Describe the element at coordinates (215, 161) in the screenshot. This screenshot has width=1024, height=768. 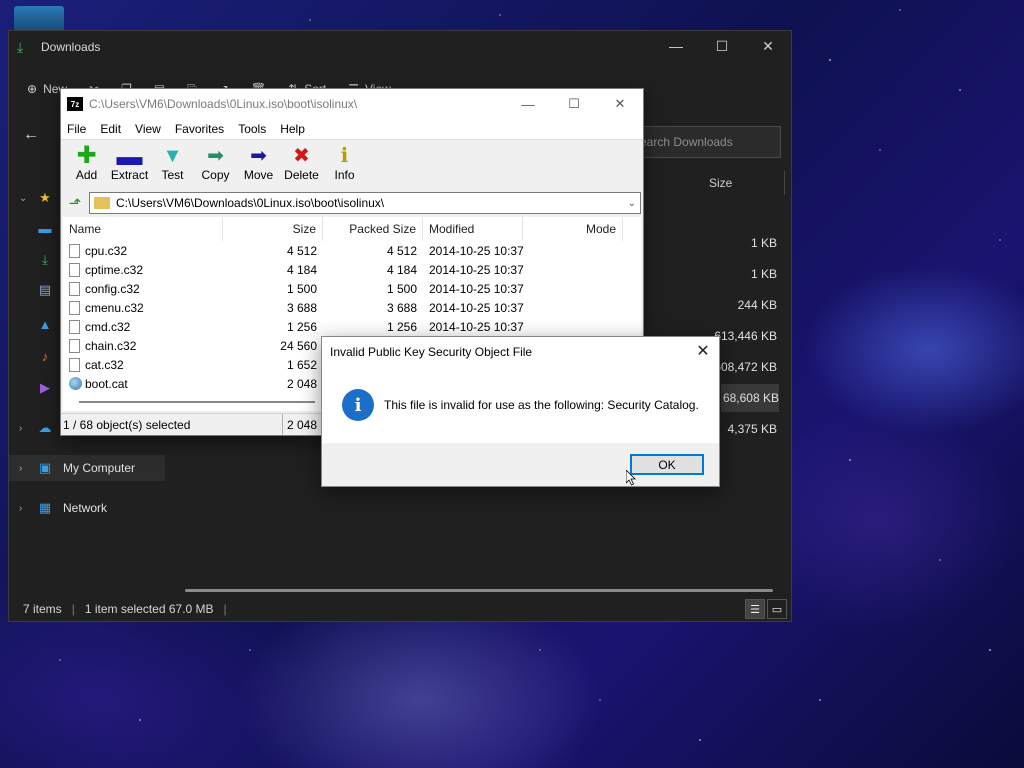
I see `copy-button: ➡ Copy` at that location.